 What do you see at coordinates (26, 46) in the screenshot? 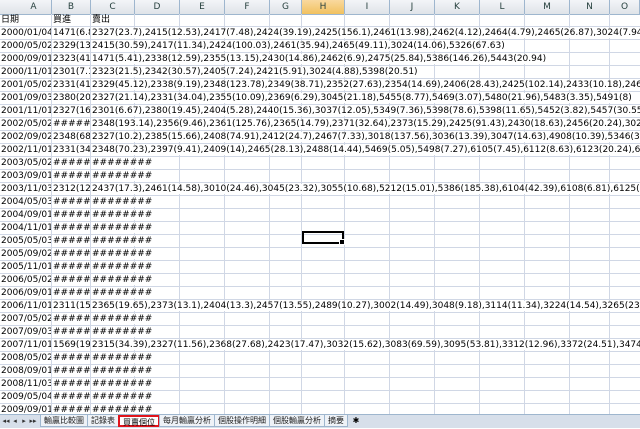
I see `date-cell: 2000/05/02` at bounding box center [26, 46].